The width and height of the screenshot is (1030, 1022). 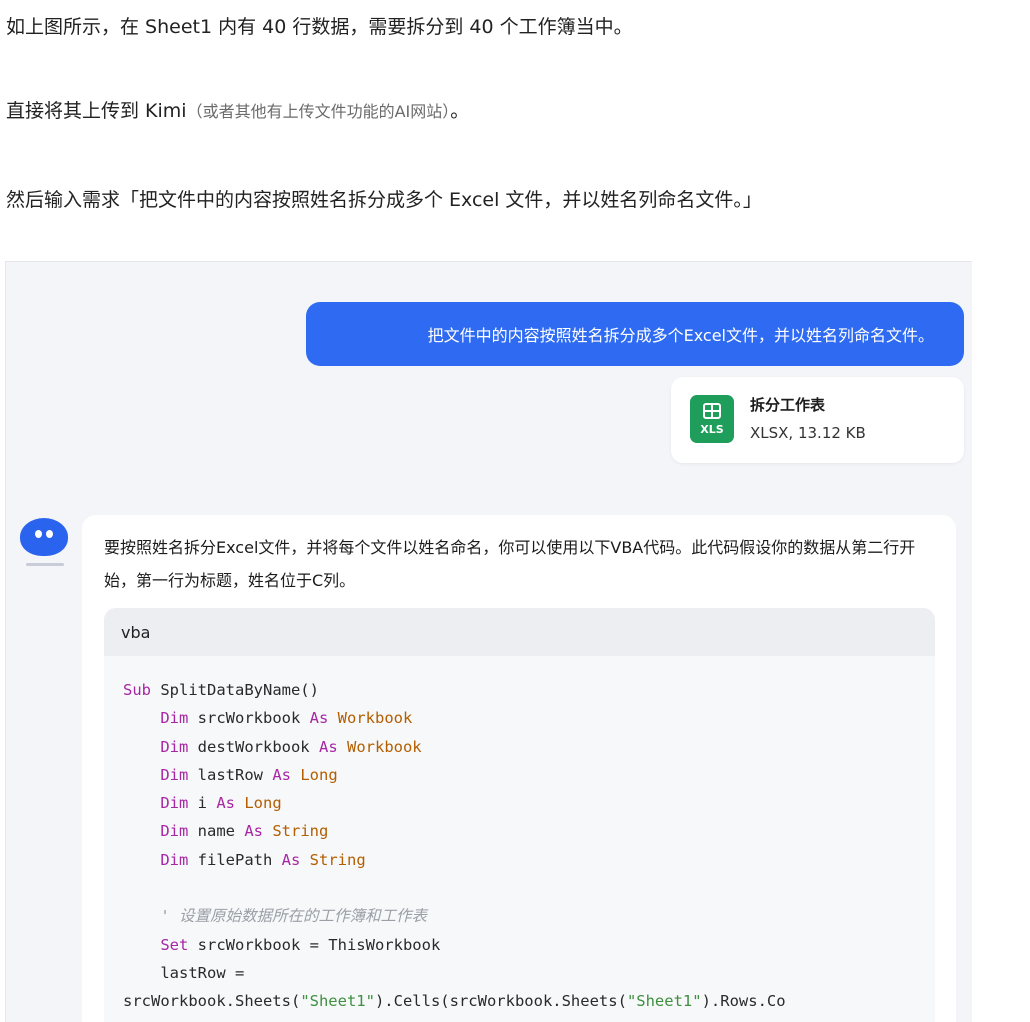 What do you see at coordinates (680, 335) in the screenshot?
I see `user-message-text: 把文件中的内容按照姓名拆分成多个Excel文件，并以姓名列命名文件。` at bounding box center [680, 335].